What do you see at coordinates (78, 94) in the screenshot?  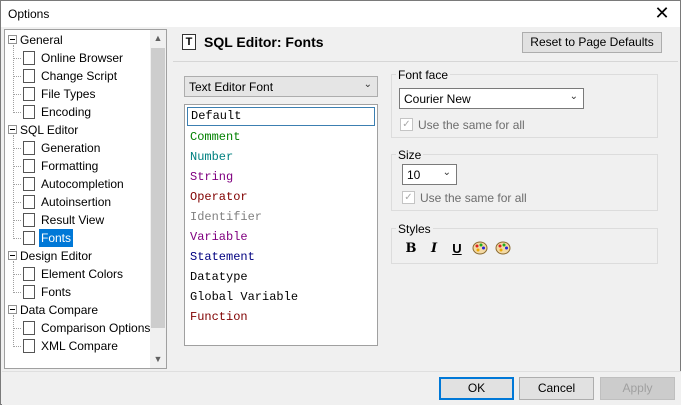 I see `tree-item: File Types` at bounding box center [78, 94].